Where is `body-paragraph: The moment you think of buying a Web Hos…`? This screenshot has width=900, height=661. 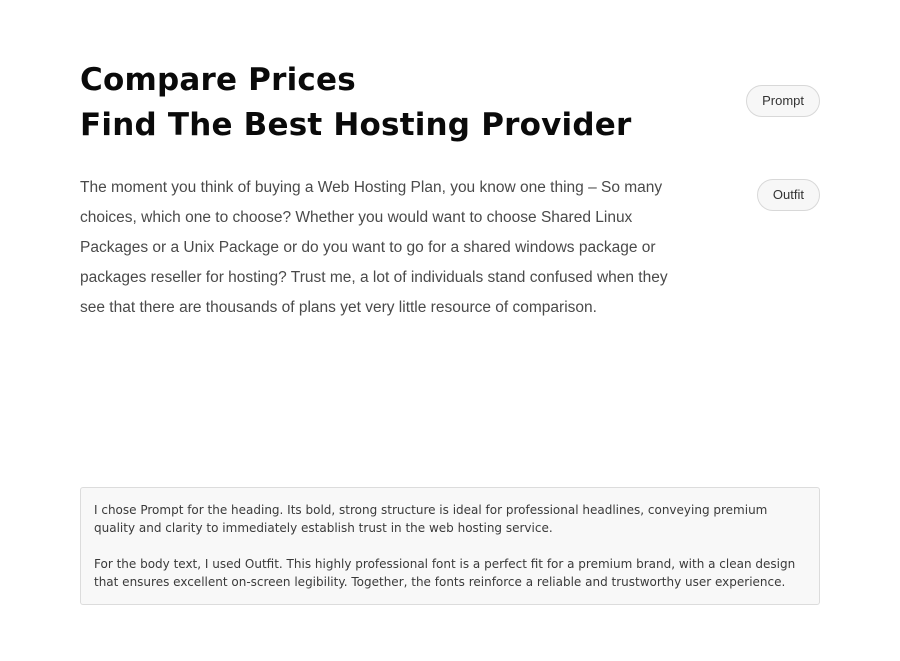
body-paragraph: The moment you think of buying a Web Hos… is located at coordinates (374, 247).